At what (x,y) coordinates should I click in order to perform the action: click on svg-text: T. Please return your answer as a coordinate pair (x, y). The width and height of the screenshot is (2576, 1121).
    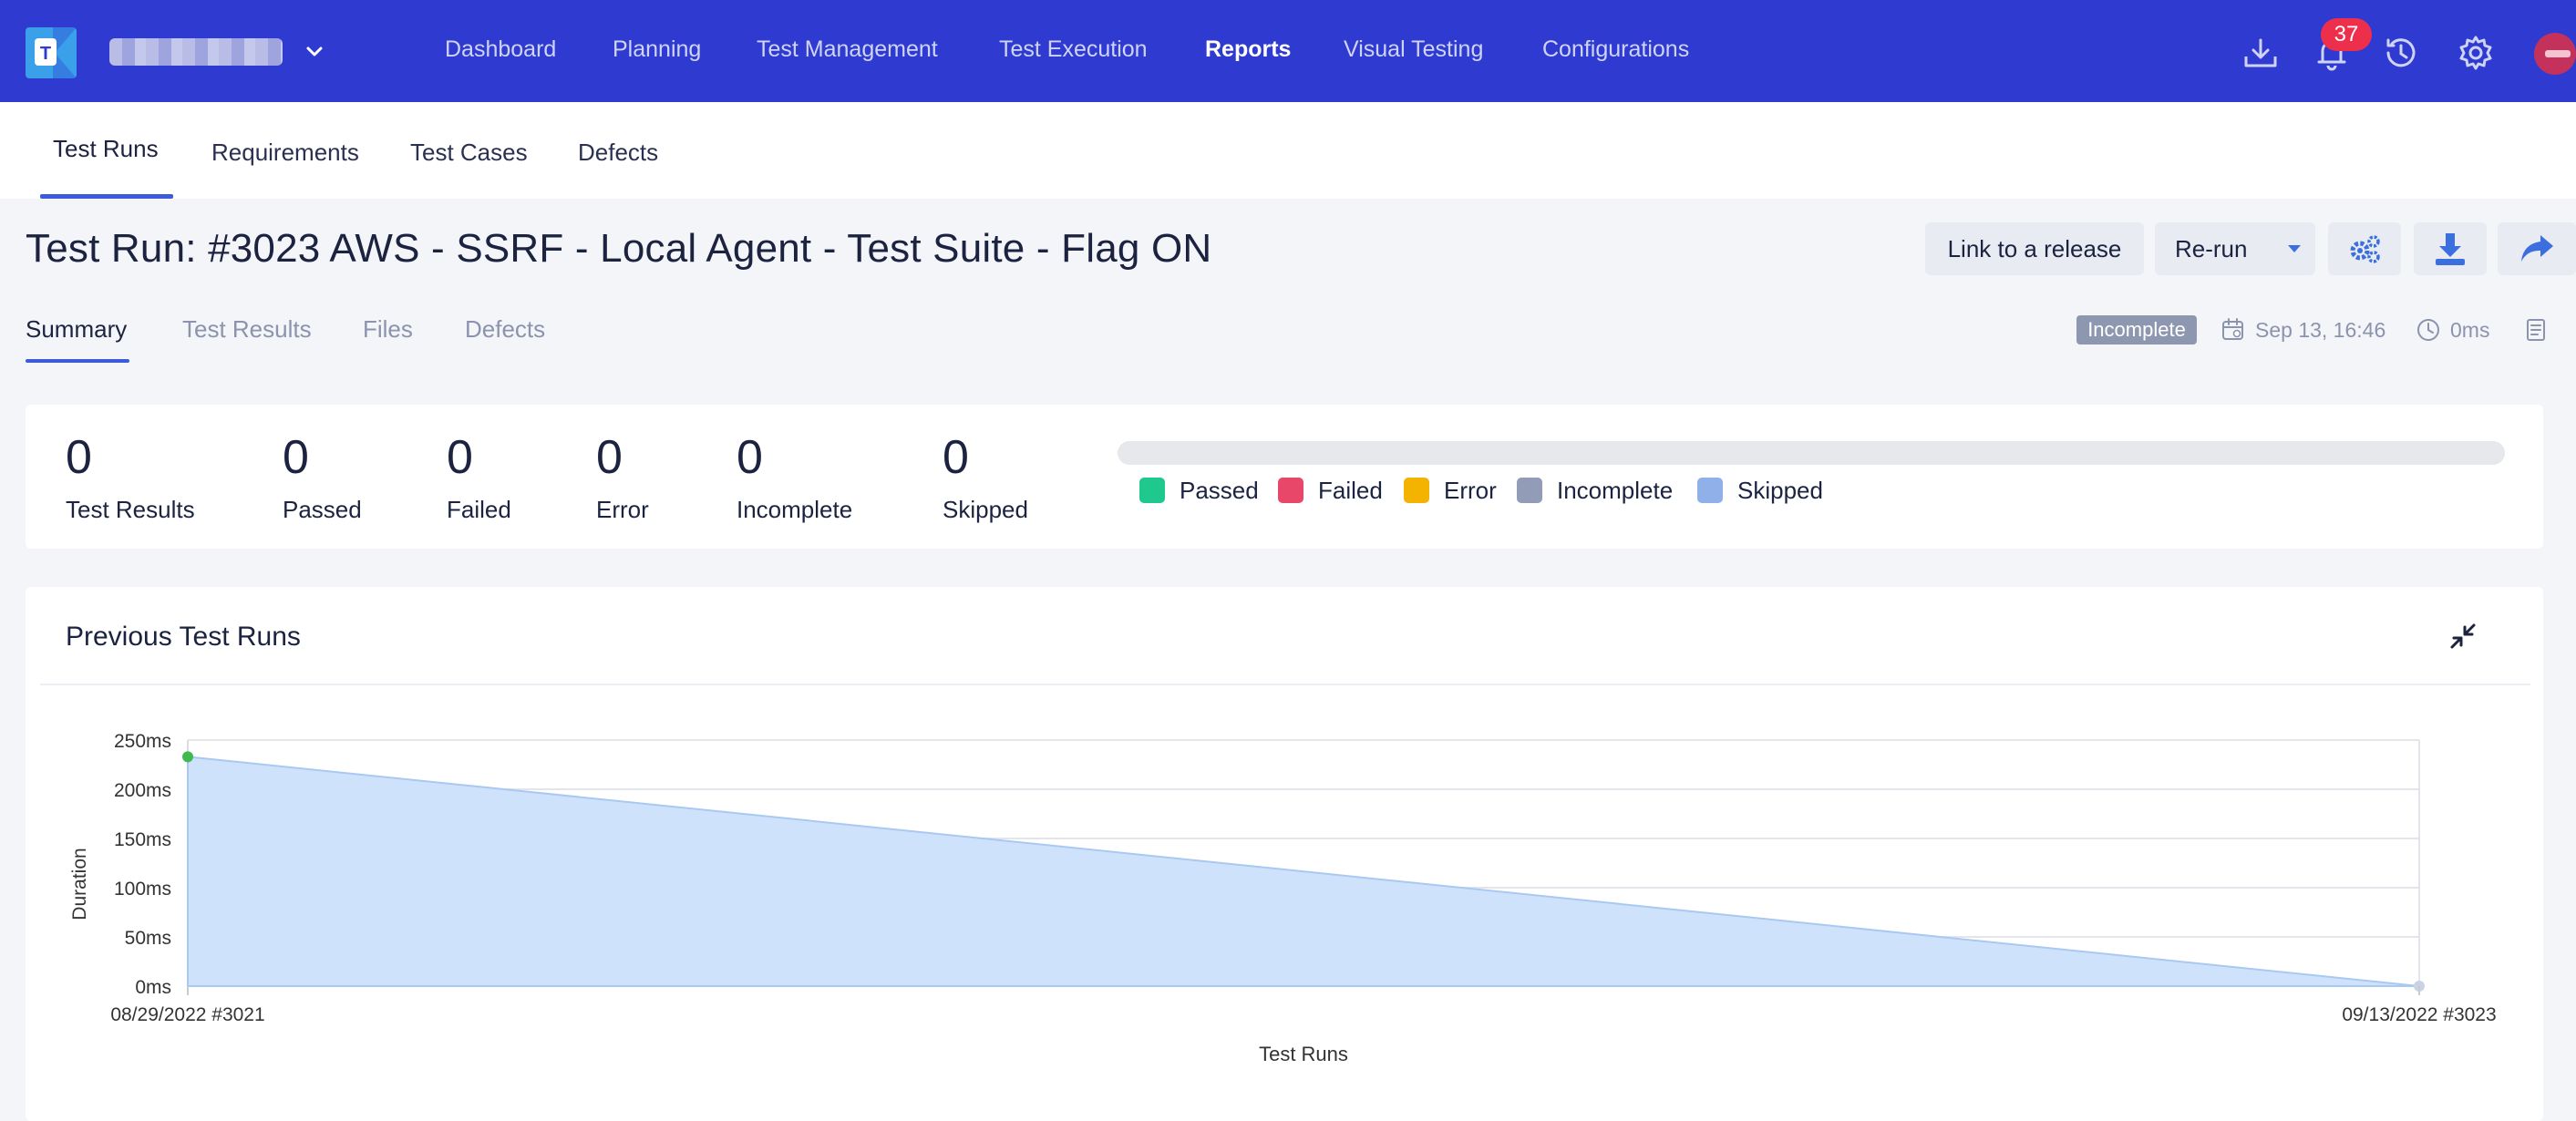
    Looking at the image, I should click on (45, 54).